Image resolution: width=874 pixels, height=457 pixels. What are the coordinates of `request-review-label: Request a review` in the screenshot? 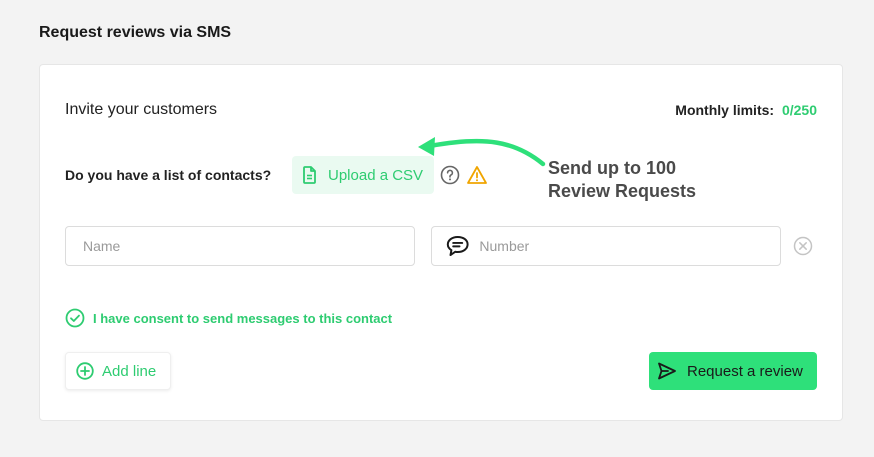 It's located at (745, 371).